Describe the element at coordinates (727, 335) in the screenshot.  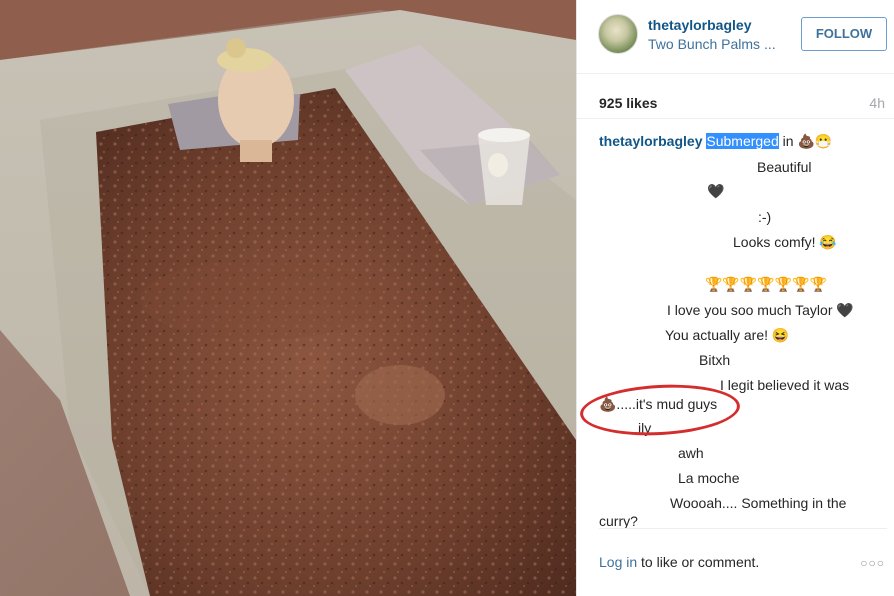
I see `comment-7: You actually are! 😆` at that location.